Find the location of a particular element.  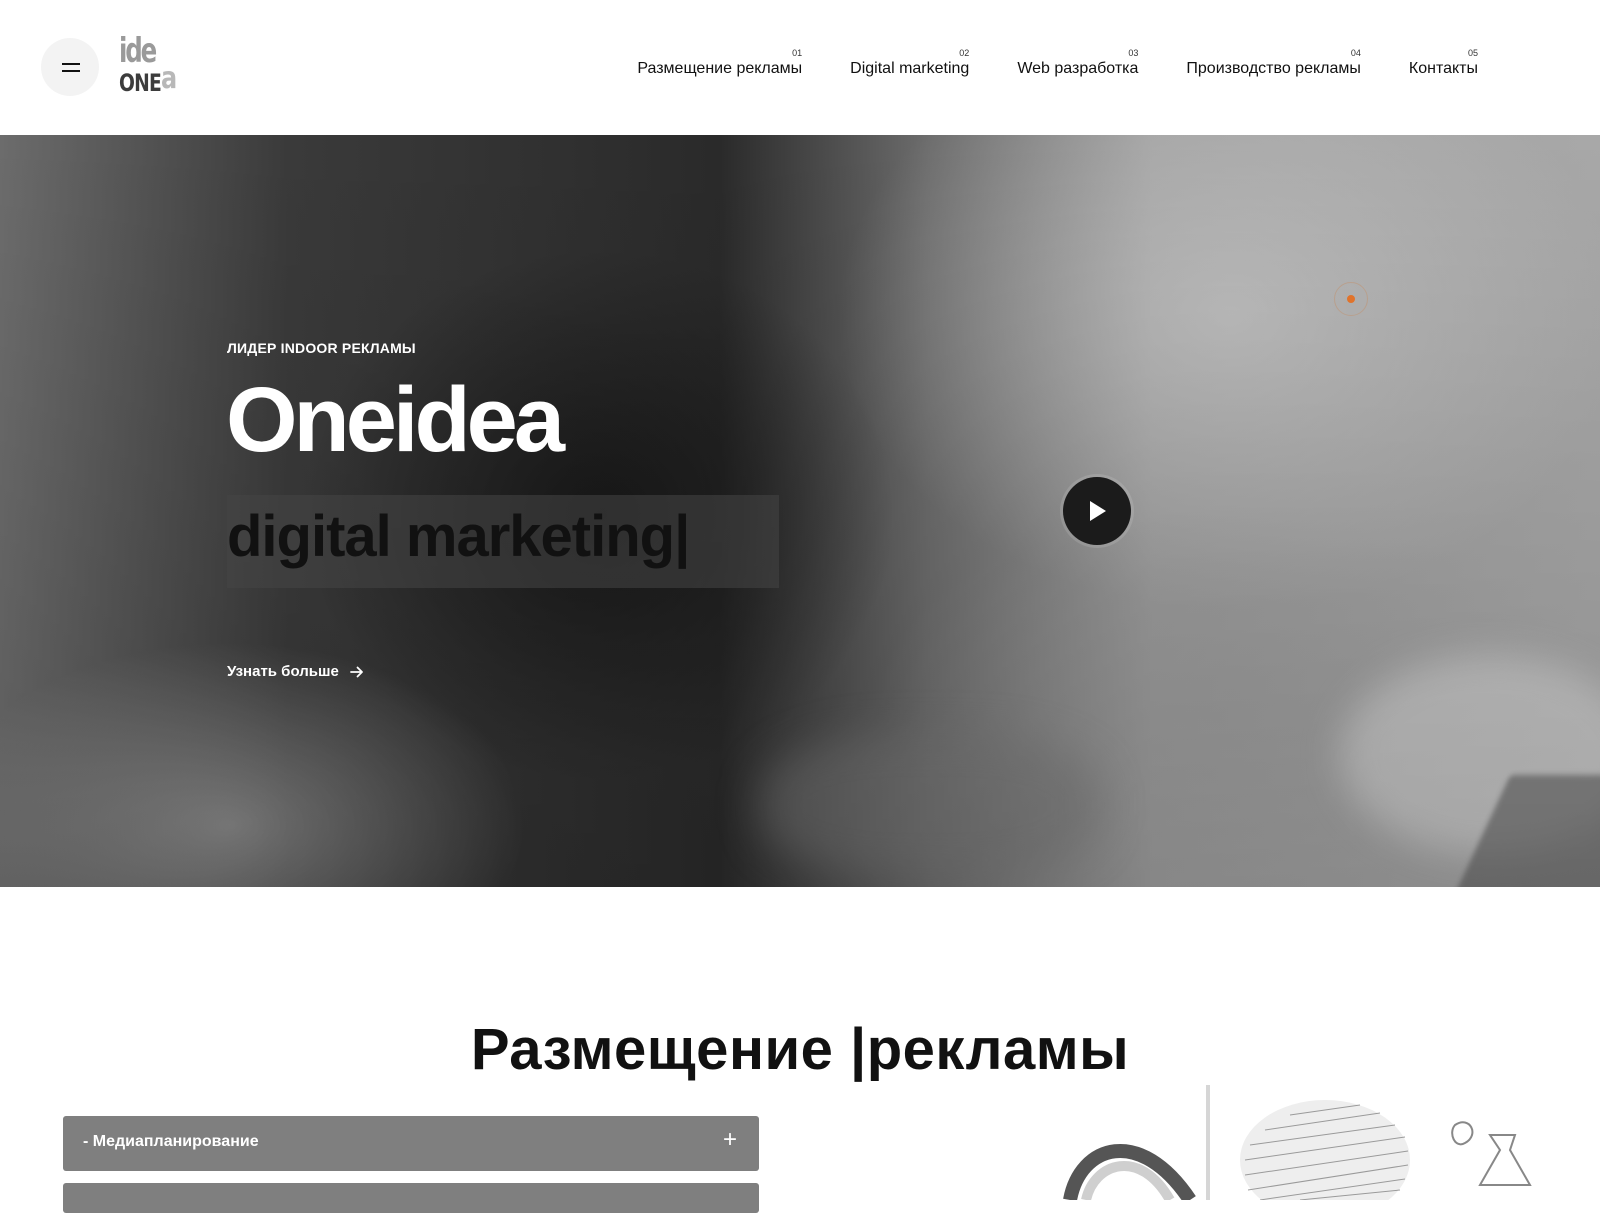

nav-item-web-development: 03 Web разработка is located at coordinates (1077, 63).